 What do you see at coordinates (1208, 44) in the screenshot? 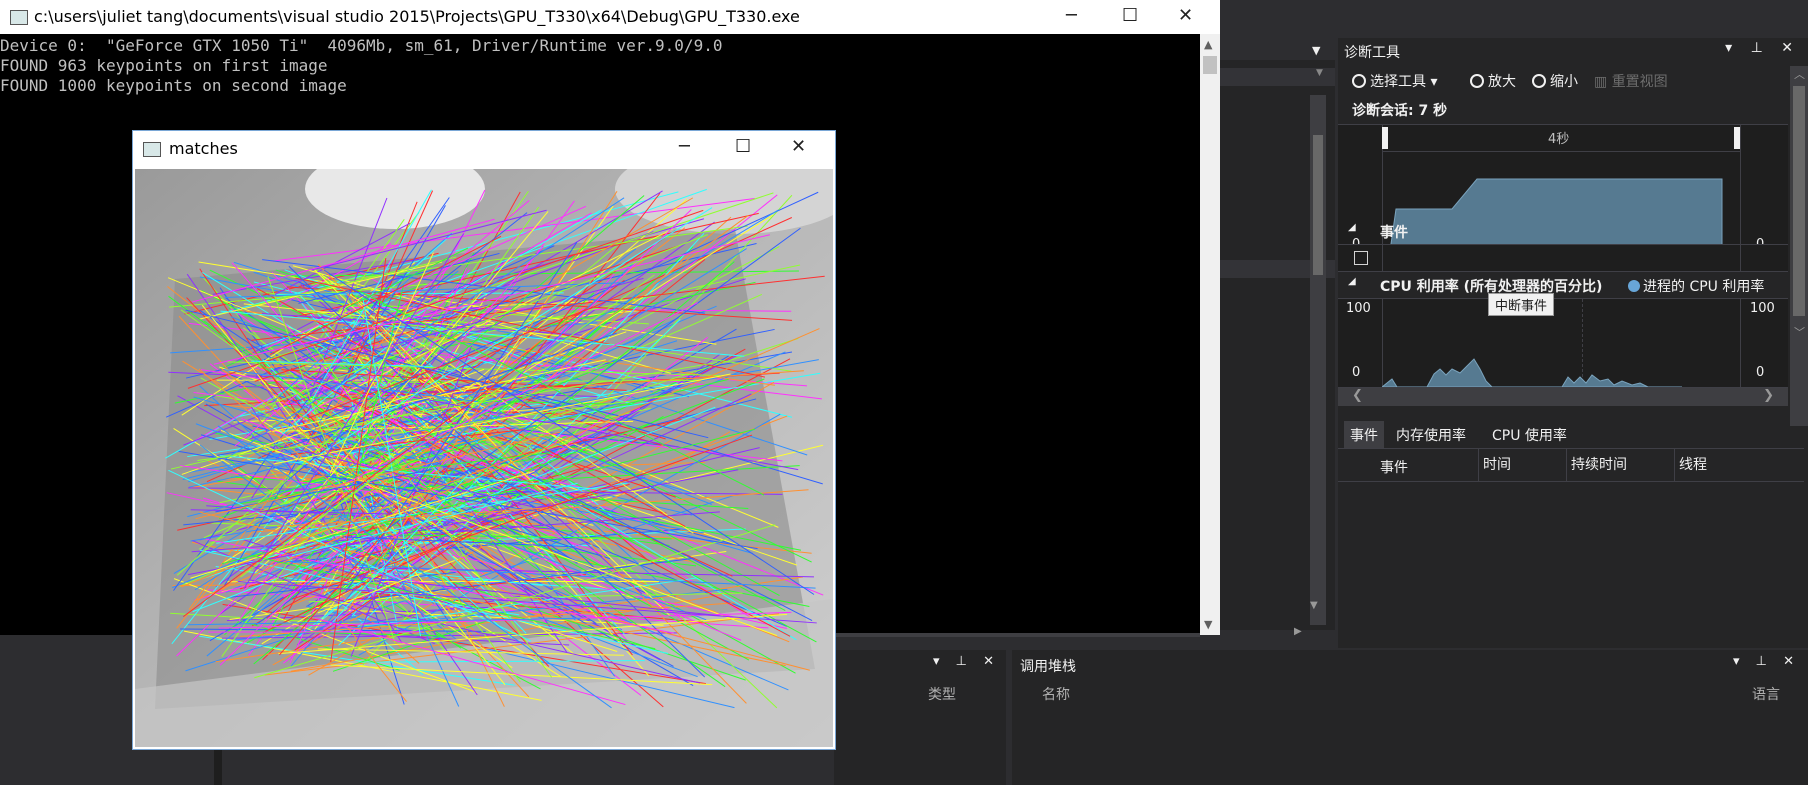
I see `scroll-up-icon: ▲` at bounding box center [1208, 44].